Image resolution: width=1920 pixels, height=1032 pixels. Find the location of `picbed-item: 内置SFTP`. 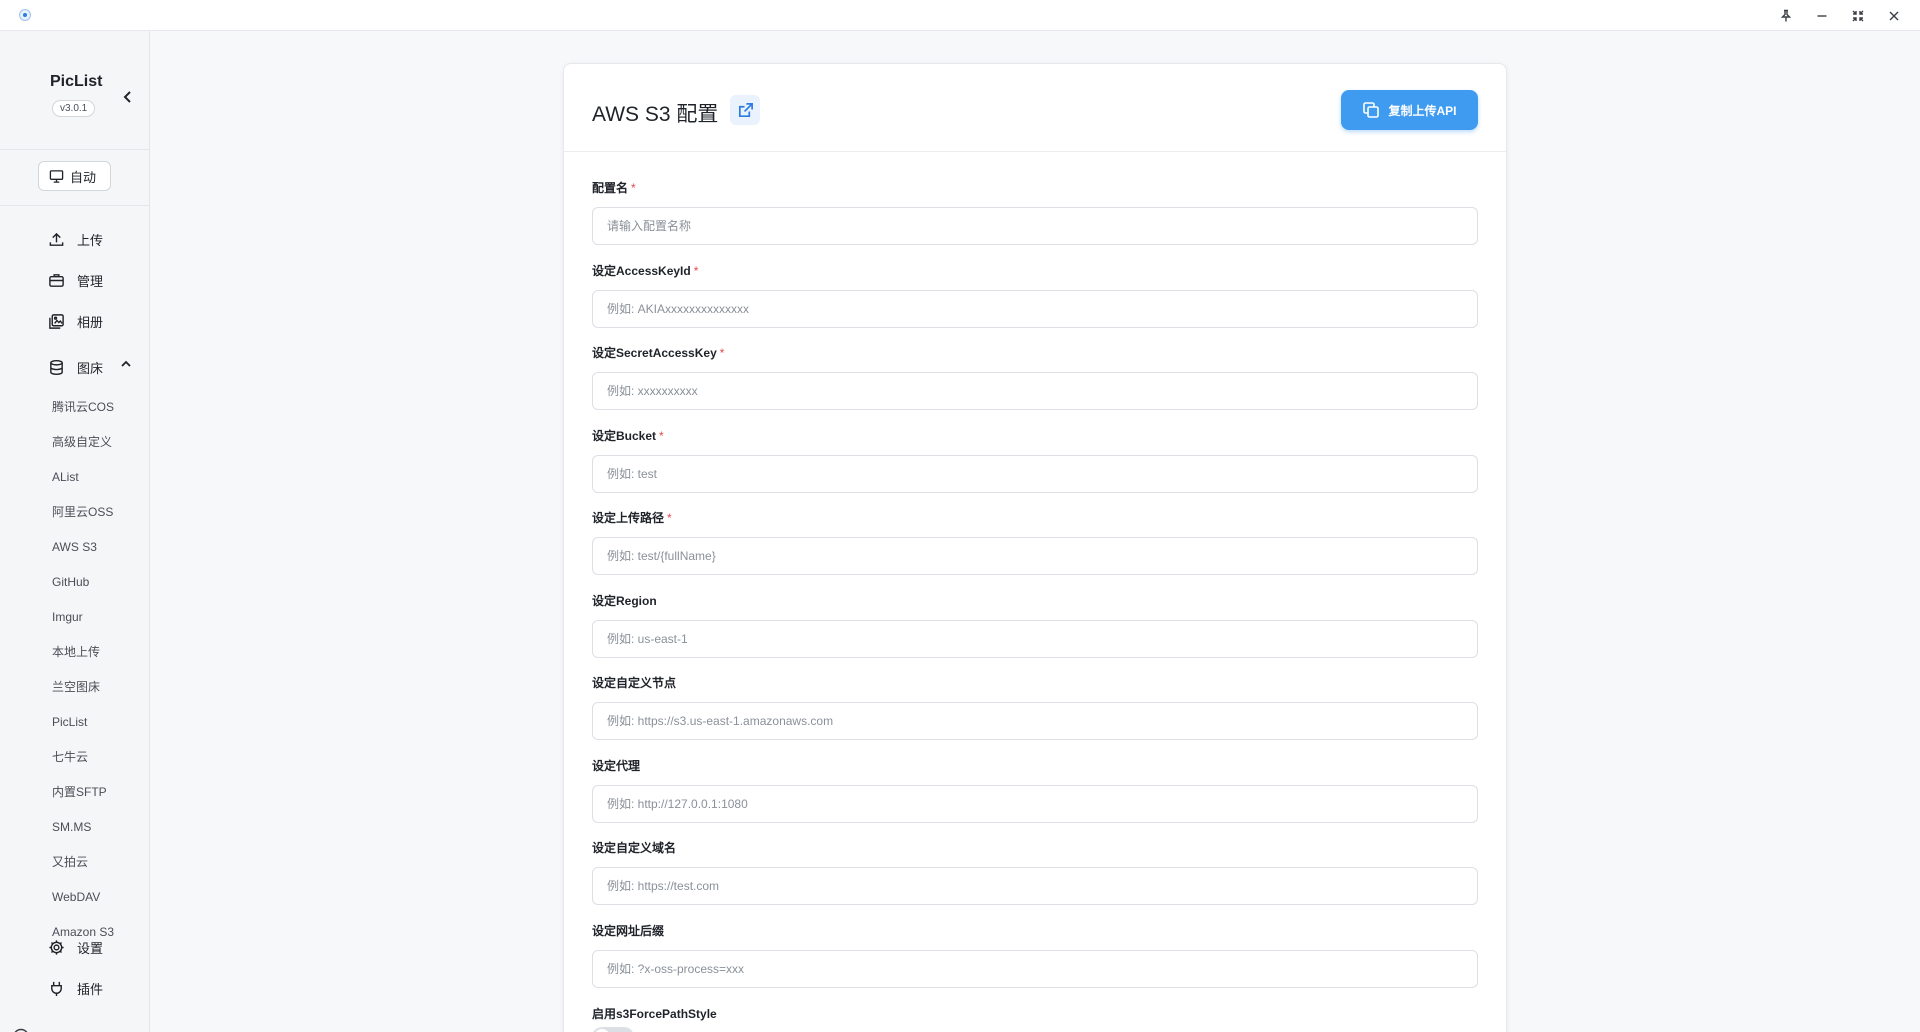

picbed-item: 内置SFTP is located at coordinates (83, 791).